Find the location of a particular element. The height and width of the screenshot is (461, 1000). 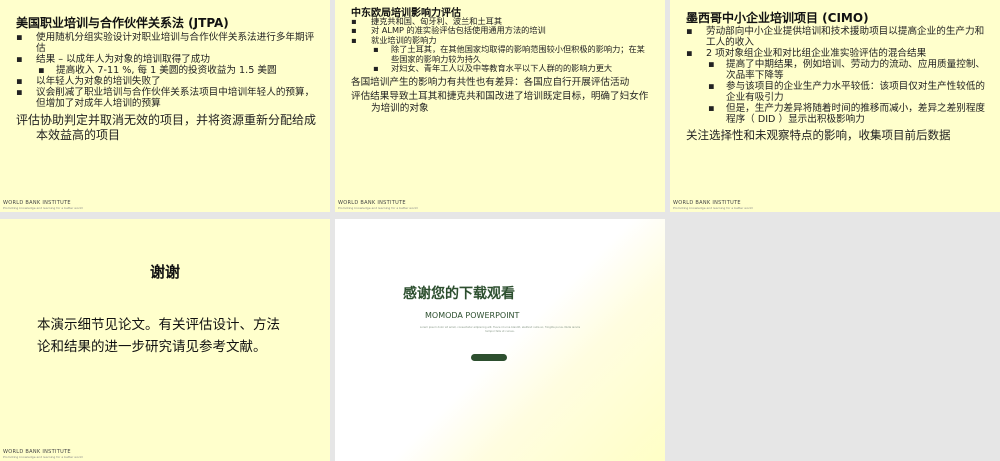

slide-title: 美国职业培训与合作伙伴关系法 (JTPA) is located at coordinates (122, 23).